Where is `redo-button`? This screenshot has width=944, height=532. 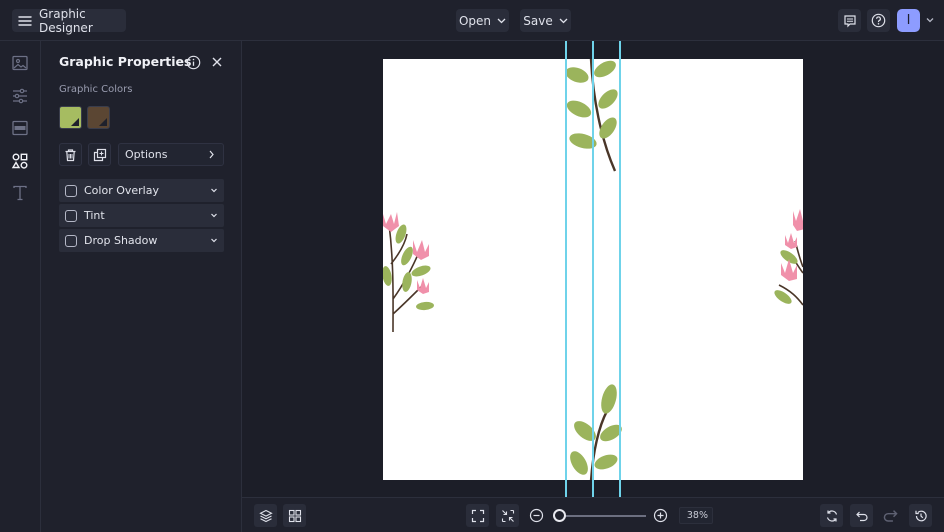
redo-button is located at coordinates (890, 515).